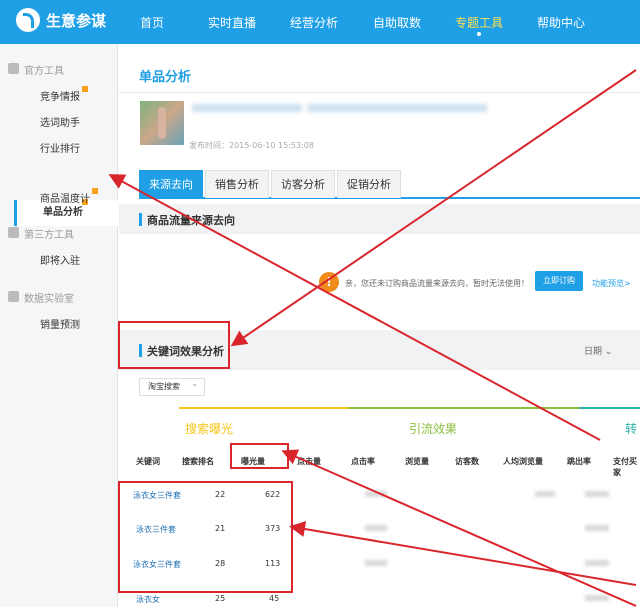 The width and height of the screenshot is (640, 607). I want to click on arrow-to-exposure-header, so click(459, 528).